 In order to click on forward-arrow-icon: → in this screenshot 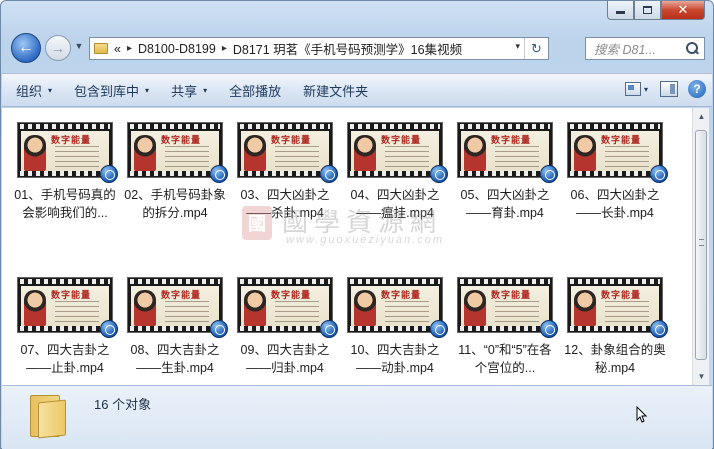, I will do `click(58, 48)`.